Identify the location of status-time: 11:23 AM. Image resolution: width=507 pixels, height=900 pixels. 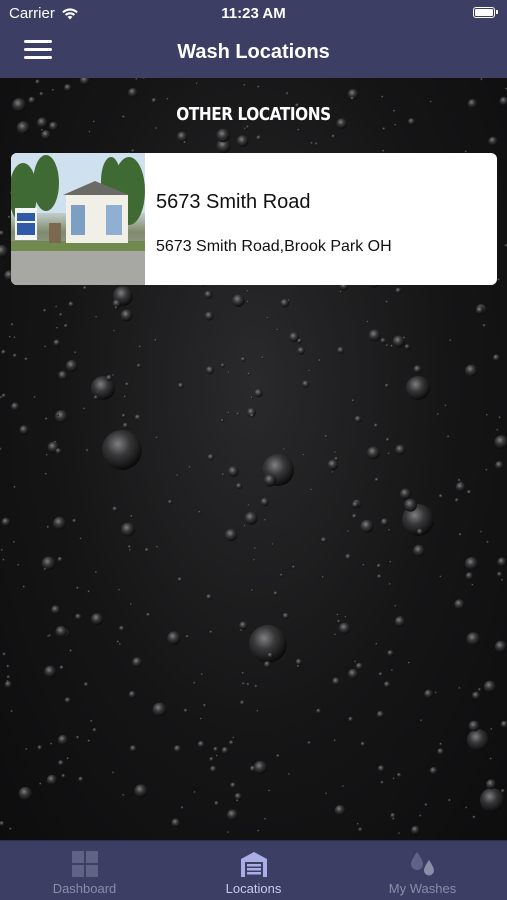
(253, 13).